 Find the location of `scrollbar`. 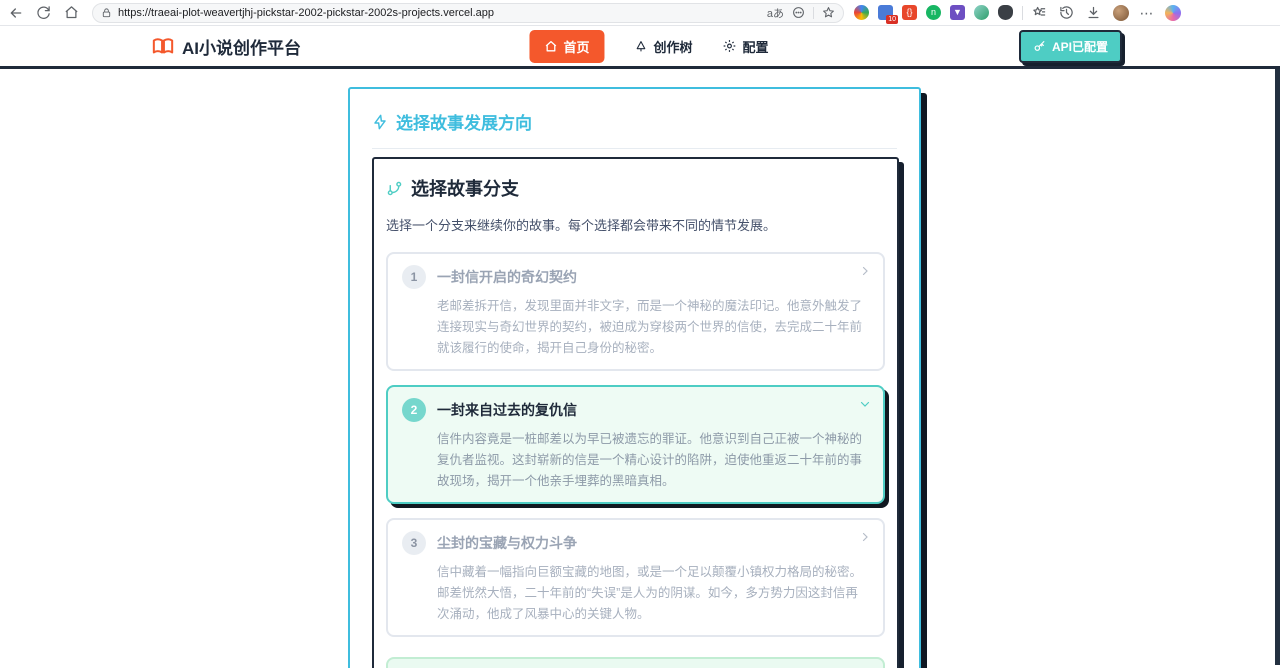

scrollbar is located at coordinates (1277, 367).